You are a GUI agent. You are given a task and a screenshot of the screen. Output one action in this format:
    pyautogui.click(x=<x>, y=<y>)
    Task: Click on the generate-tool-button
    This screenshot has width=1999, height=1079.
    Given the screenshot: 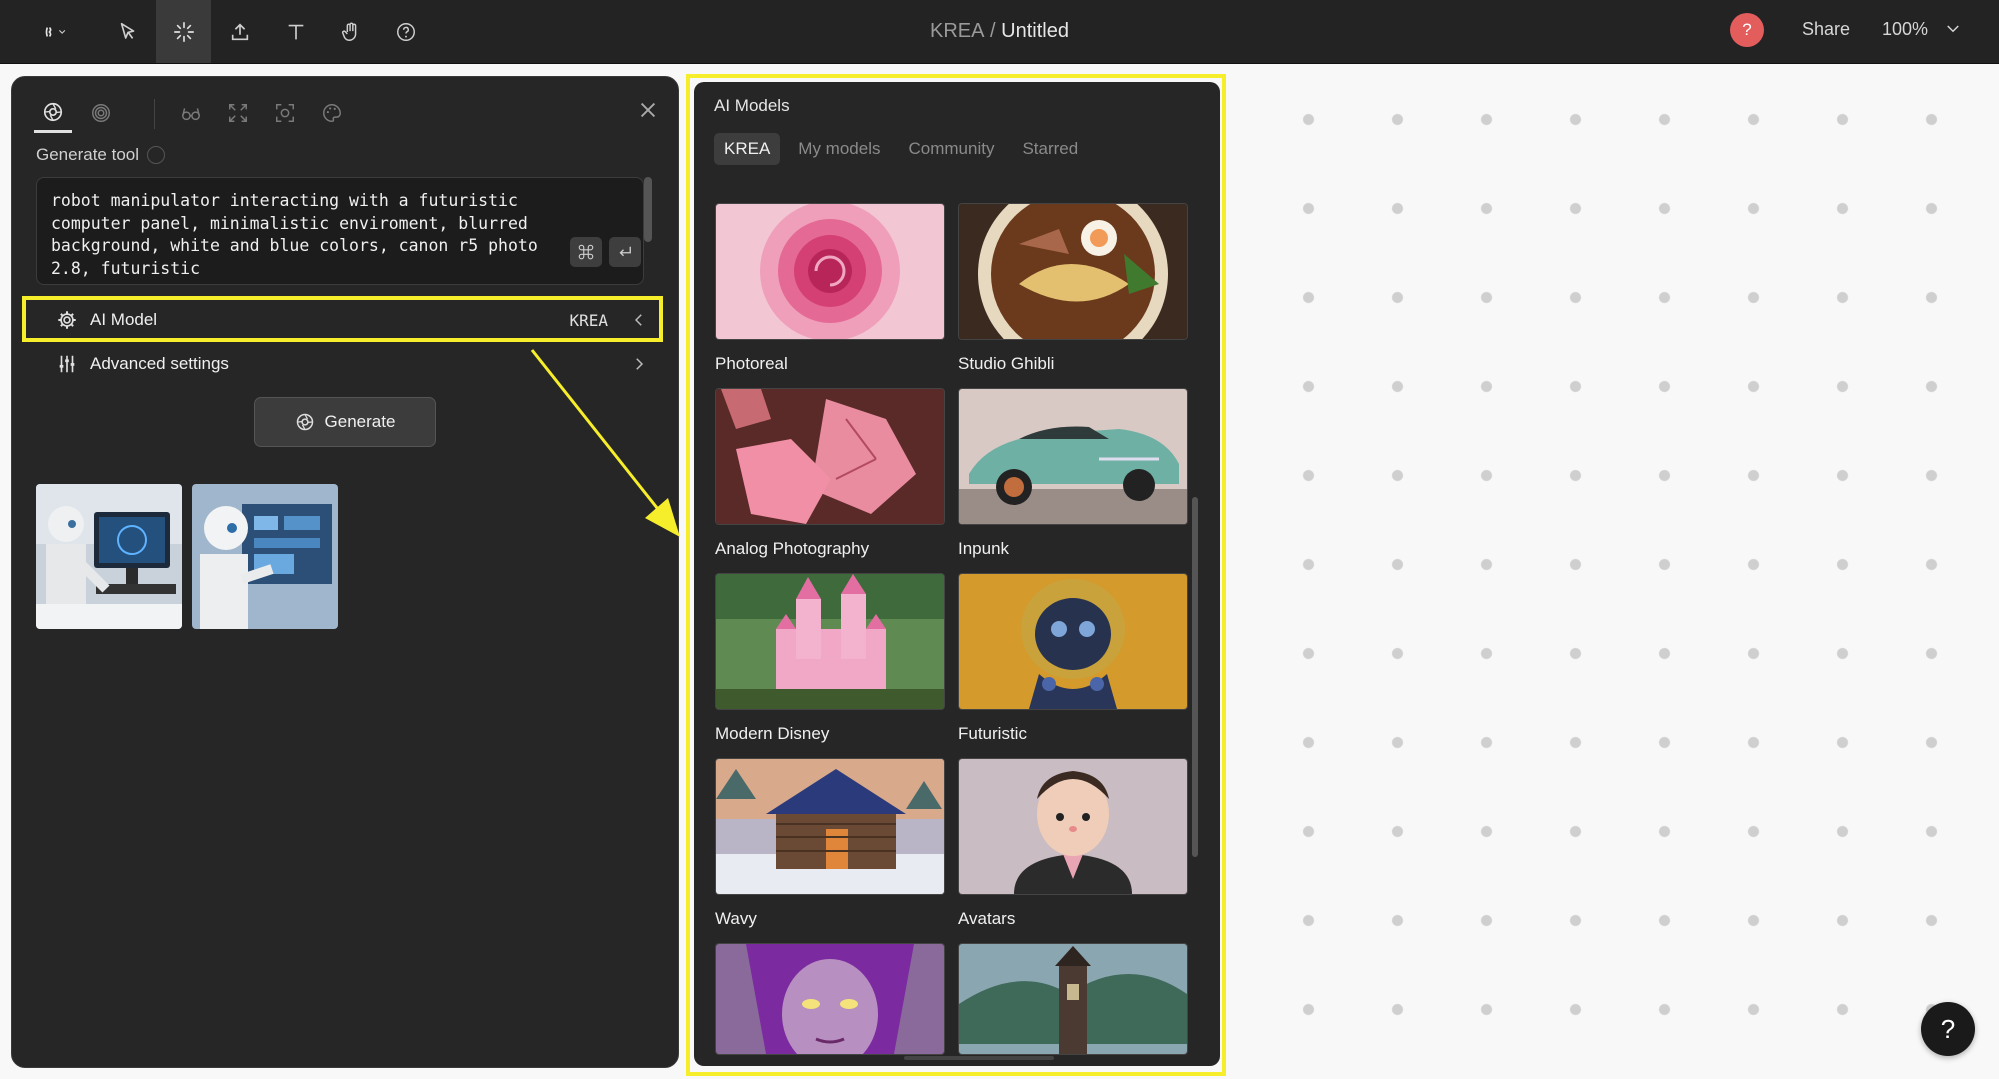 What is the action you would take?
    pyautogui.click(x=183, y=31)
    